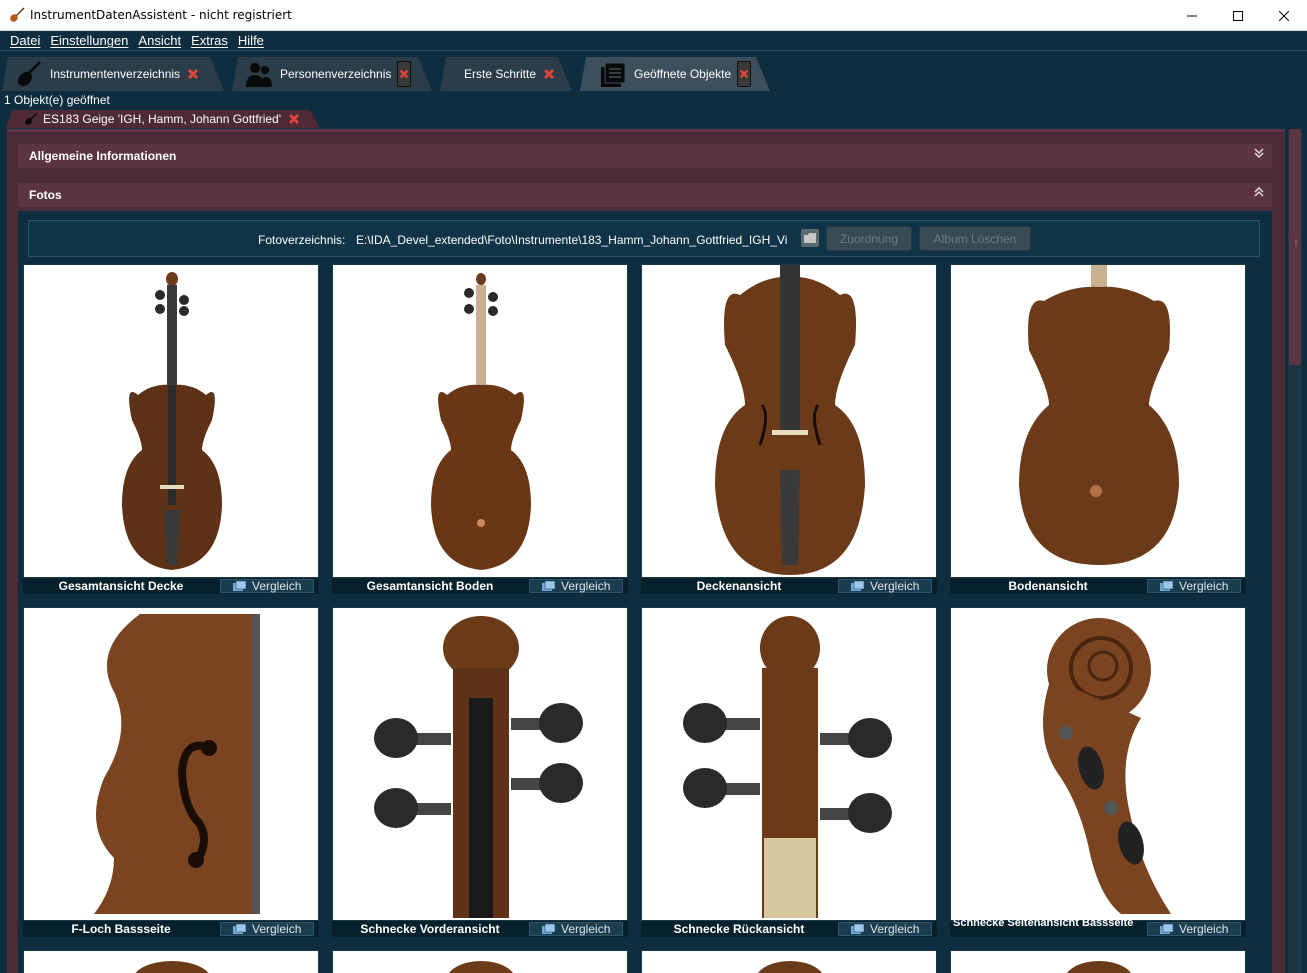 The height and width of the screenshot is (973, 1307). I want to click on documents-icon, so click(613, 74).